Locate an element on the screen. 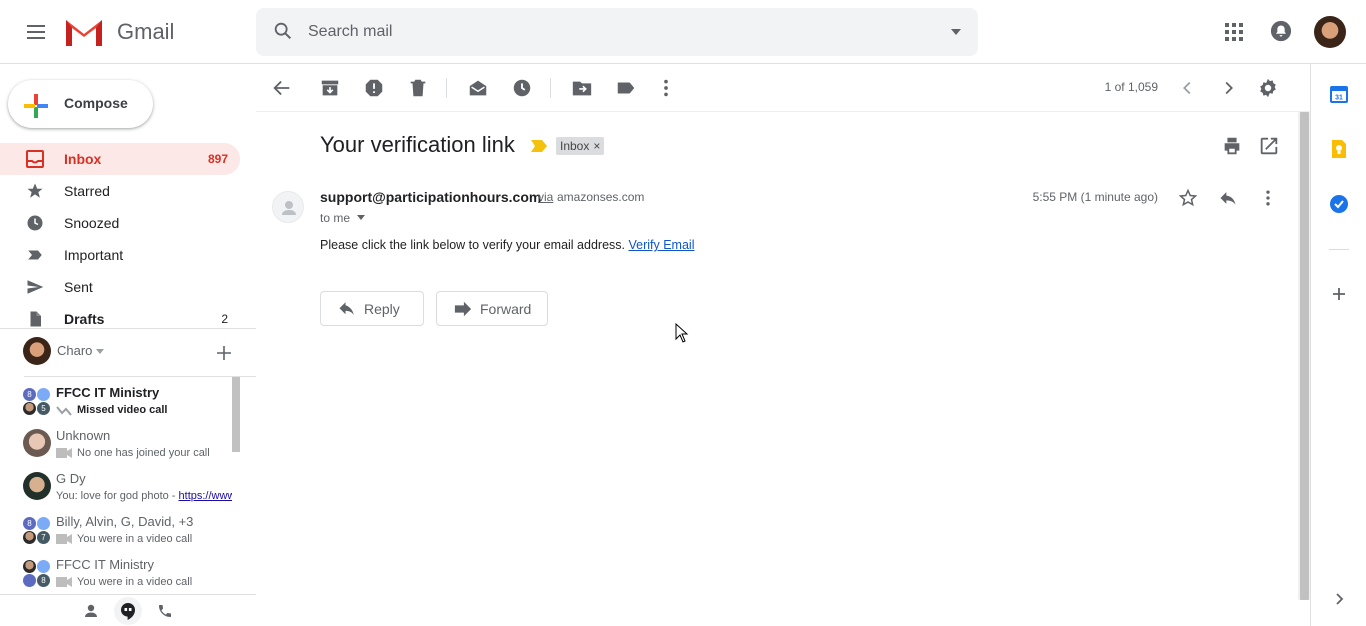 This screenshot has height=626, width=1366. nav-item-sent: Sent is located at coordinates (120, 287).